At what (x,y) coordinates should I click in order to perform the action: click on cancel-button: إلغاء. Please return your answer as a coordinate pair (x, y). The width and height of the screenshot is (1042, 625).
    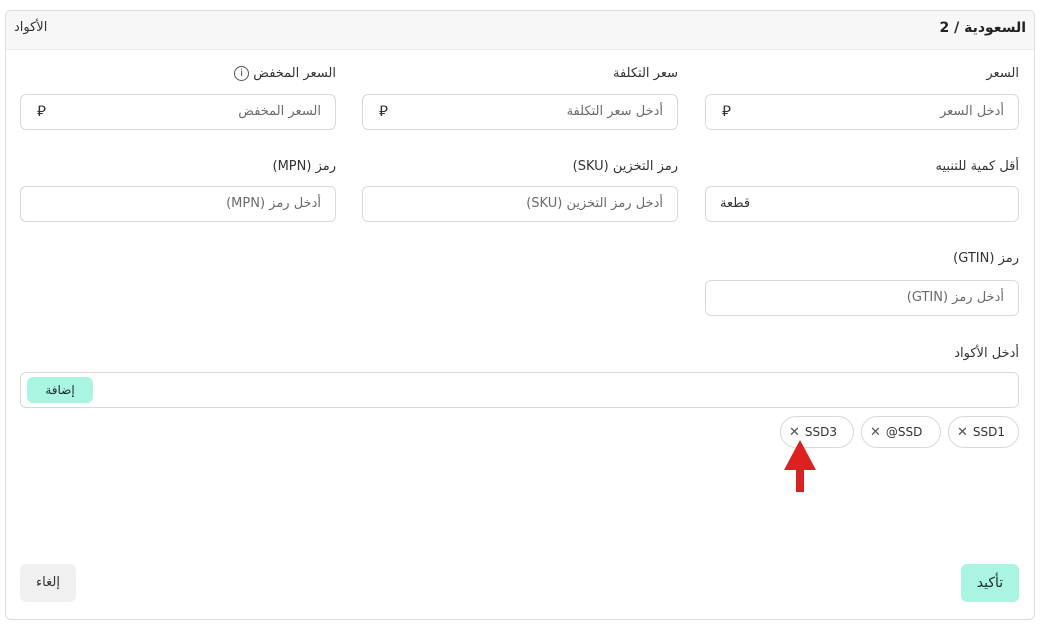
    Looking at the image, I should click on (48, 583).